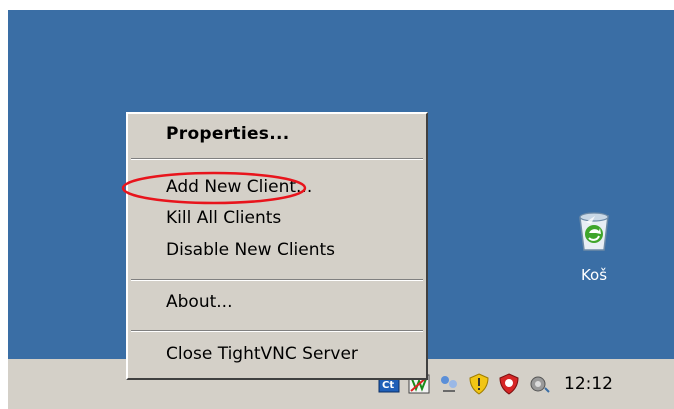 This screenshot has height=409, width=674. I want to click on security-shield-icon, so click(479, 384).